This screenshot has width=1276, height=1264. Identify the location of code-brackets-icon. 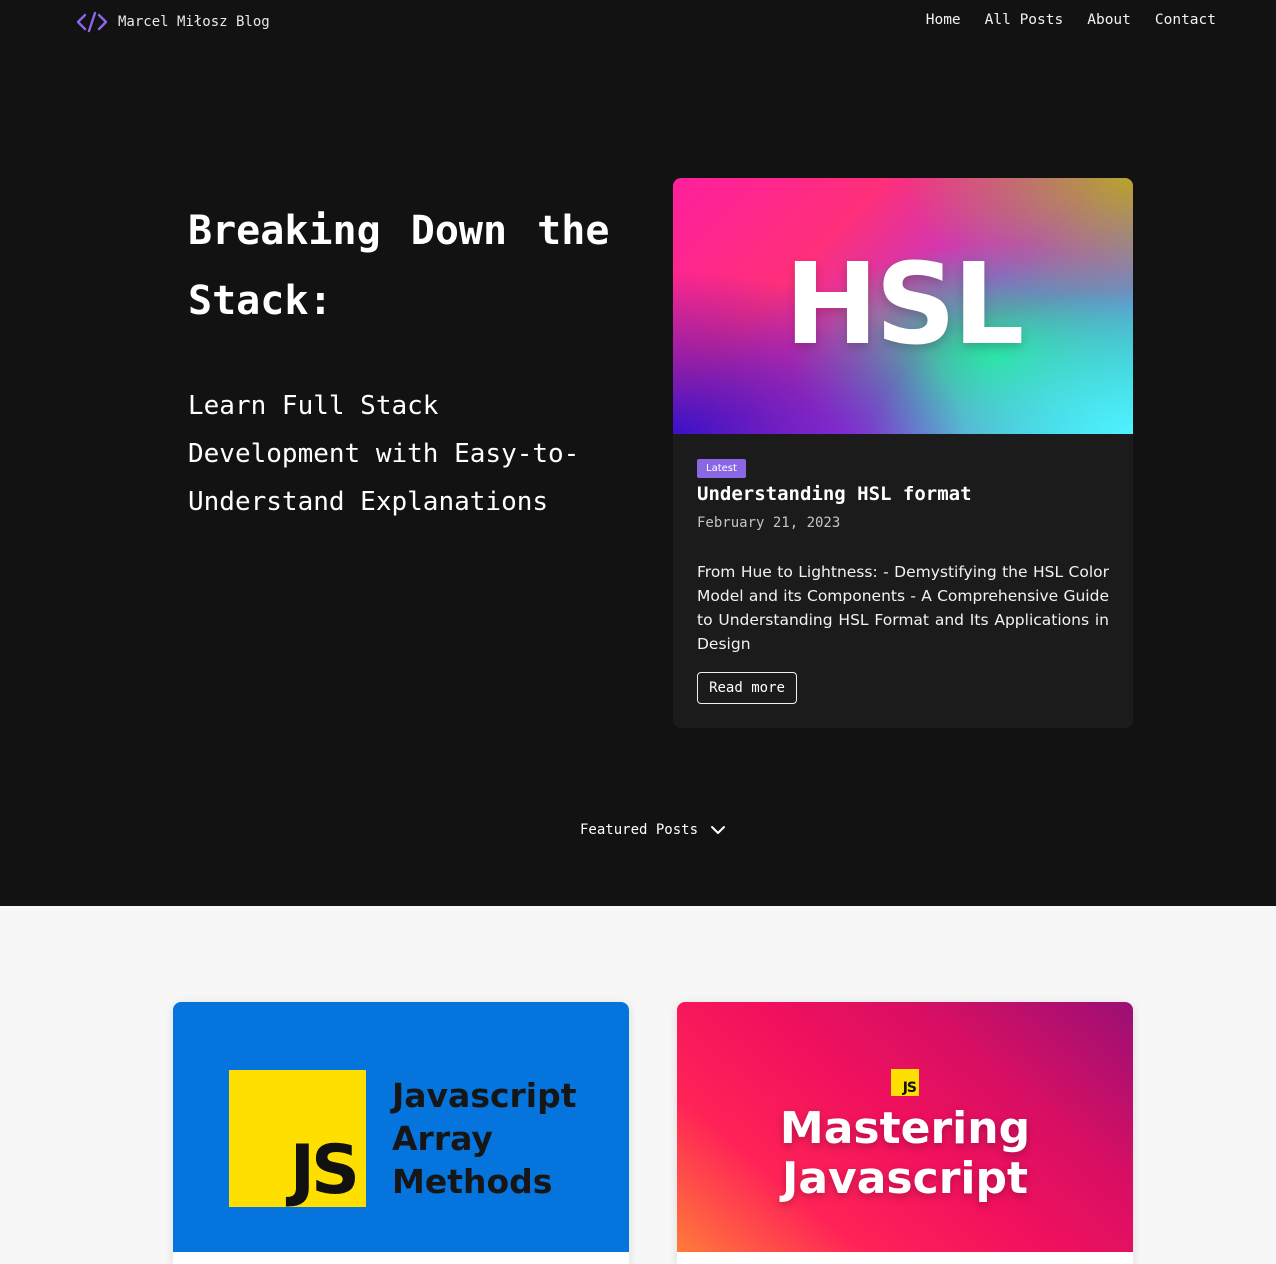
(92, 22).